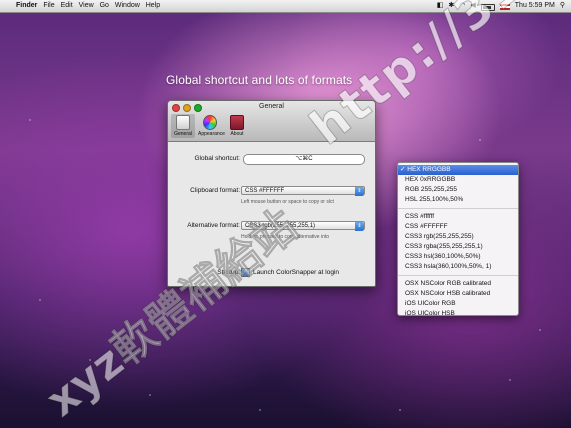 The width and height of the screenshot is (571, 428). Describe the element at coordinates (504, 7) in the screenshot. I see `flag-icon` at that location.